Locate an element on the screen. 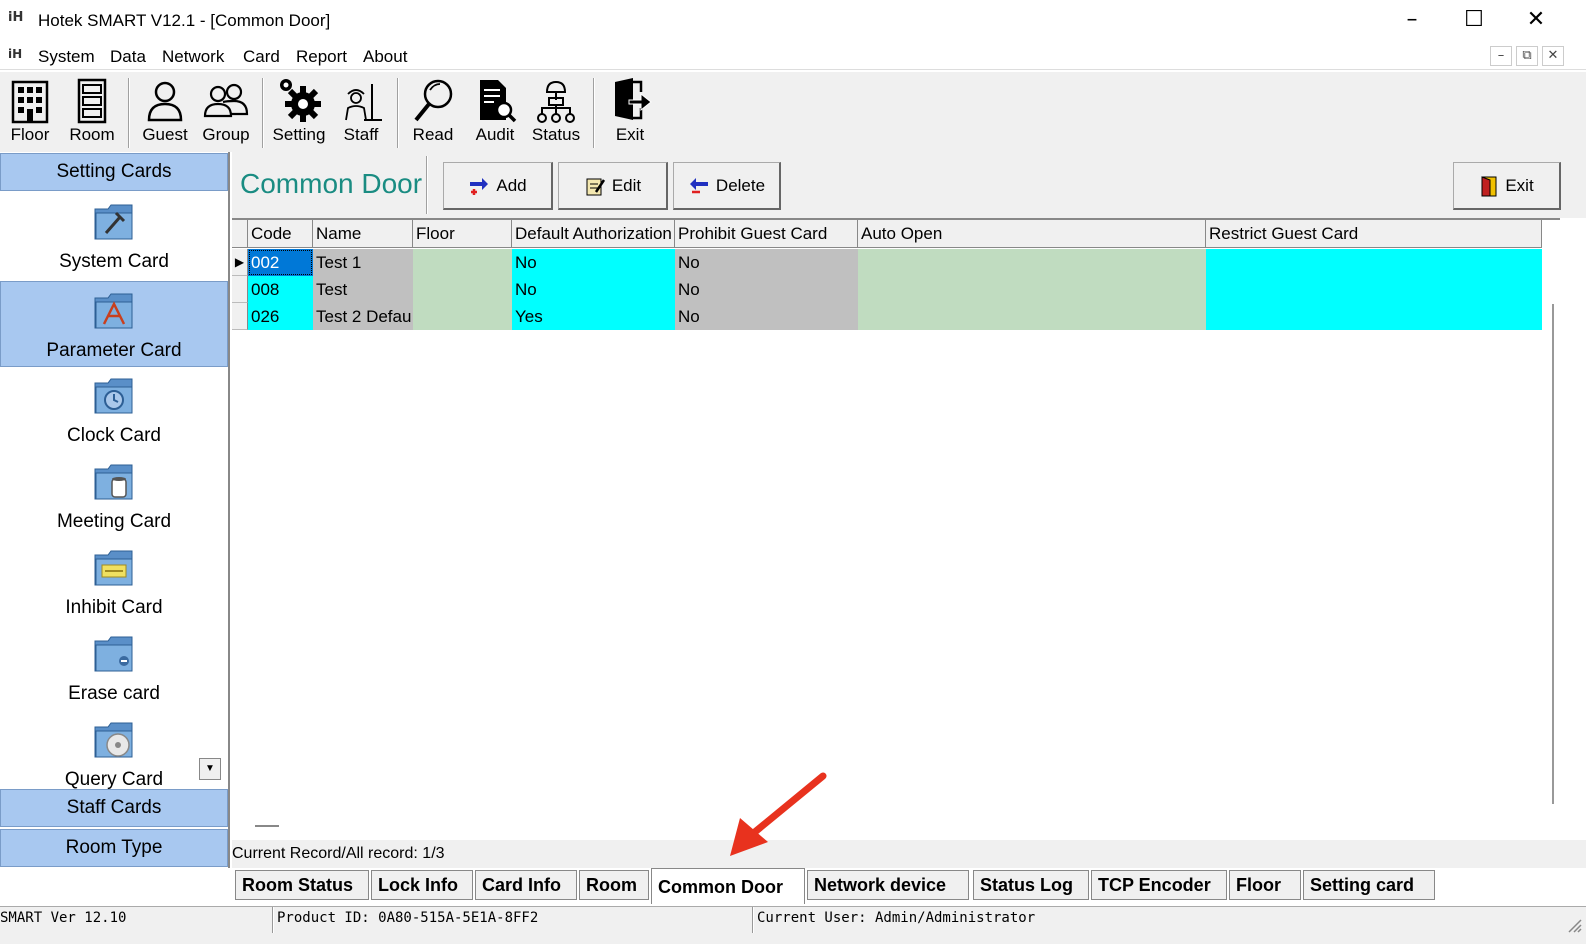 This screenshot has width=1586, height=944. column-header-auto-open: Auto Open is located at coordinates (1032, 234).